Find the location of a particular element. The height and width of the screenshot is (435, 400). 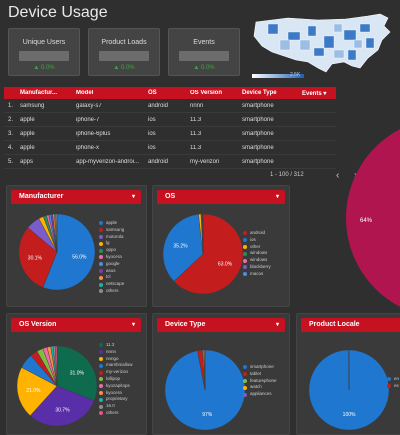

page-title: Device Usage is located at coordinates (58, 12).